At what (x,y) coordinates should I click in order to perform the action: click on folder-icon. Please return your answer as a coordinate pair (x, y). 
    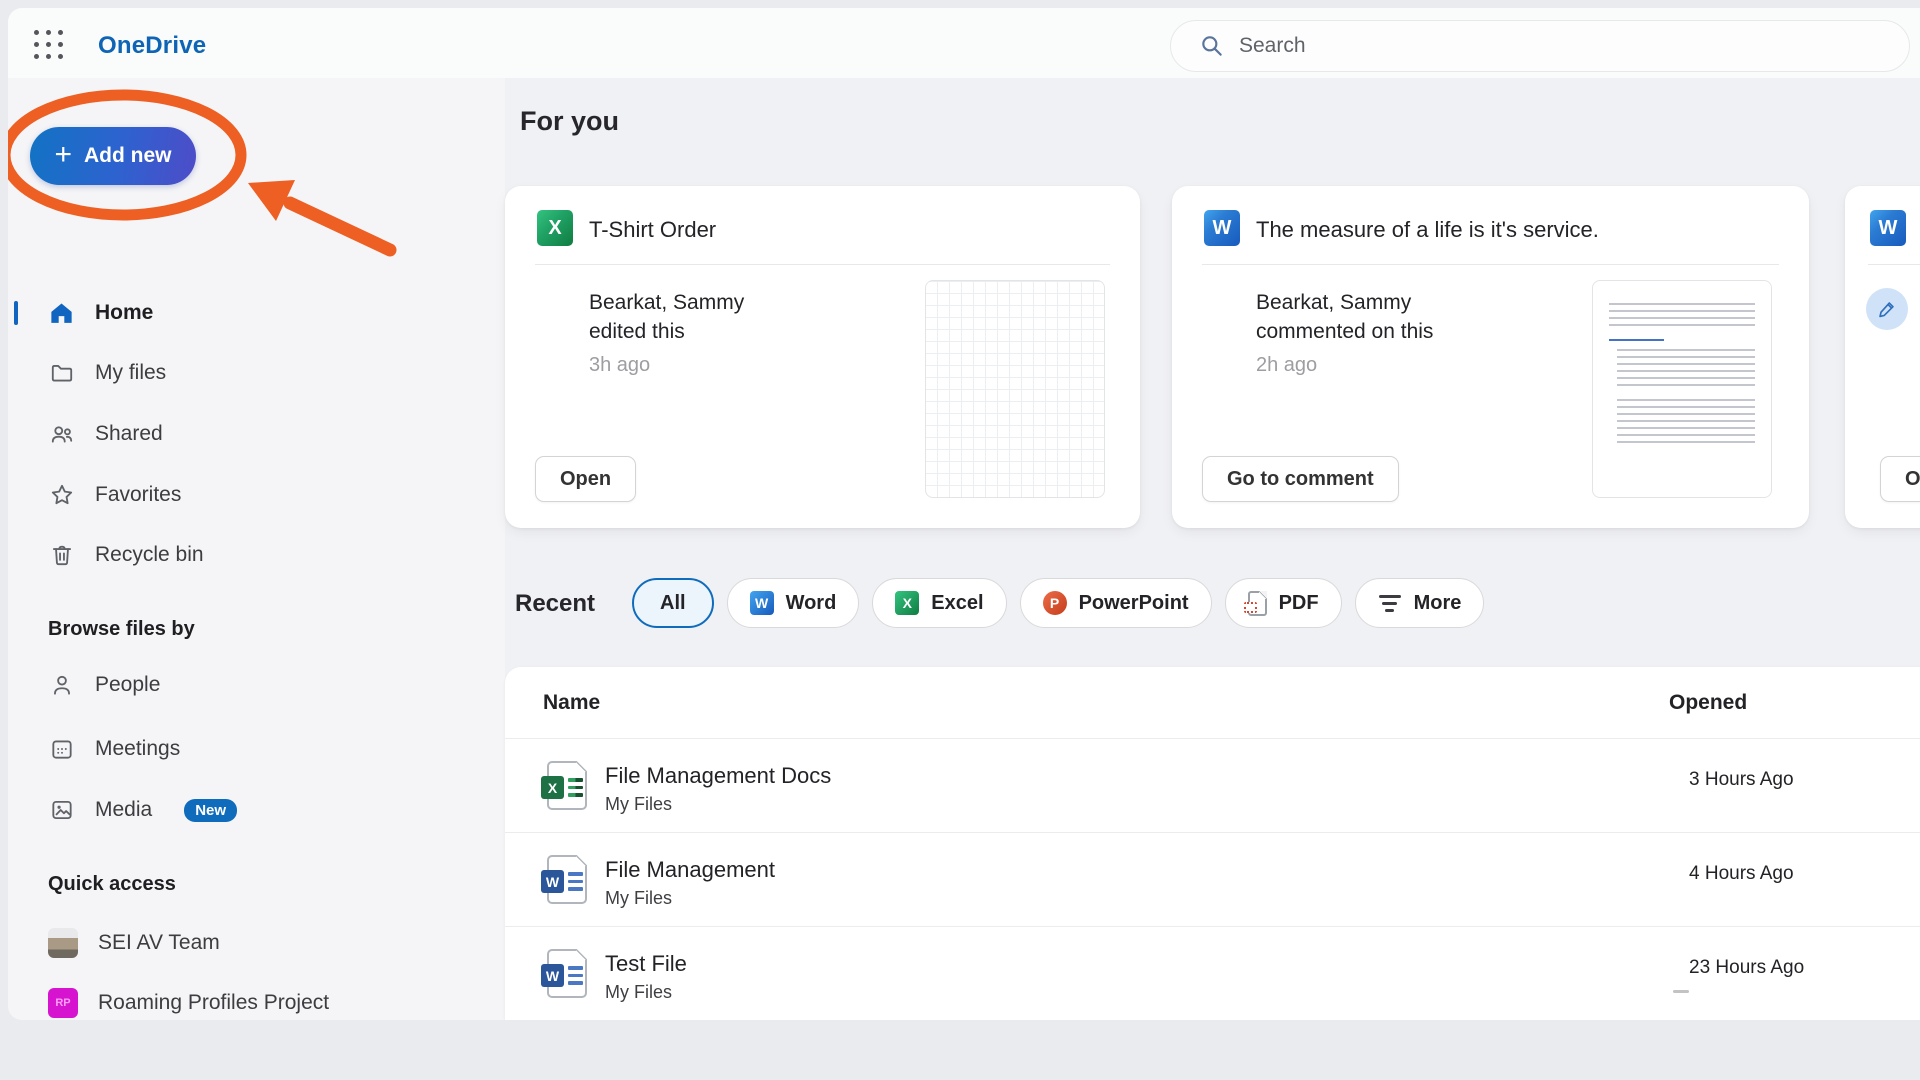
    Looking at the image, I should click on (61, 373).